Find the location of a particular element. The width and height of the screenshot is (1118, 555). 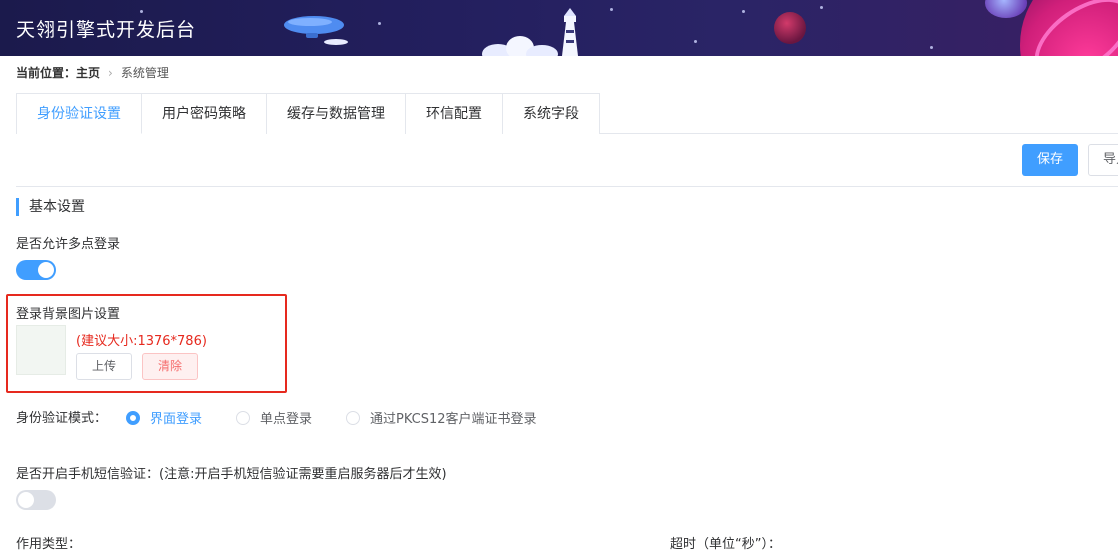

app-header: 天翎引擎式开发后台 is located at coordinates (559, 28).